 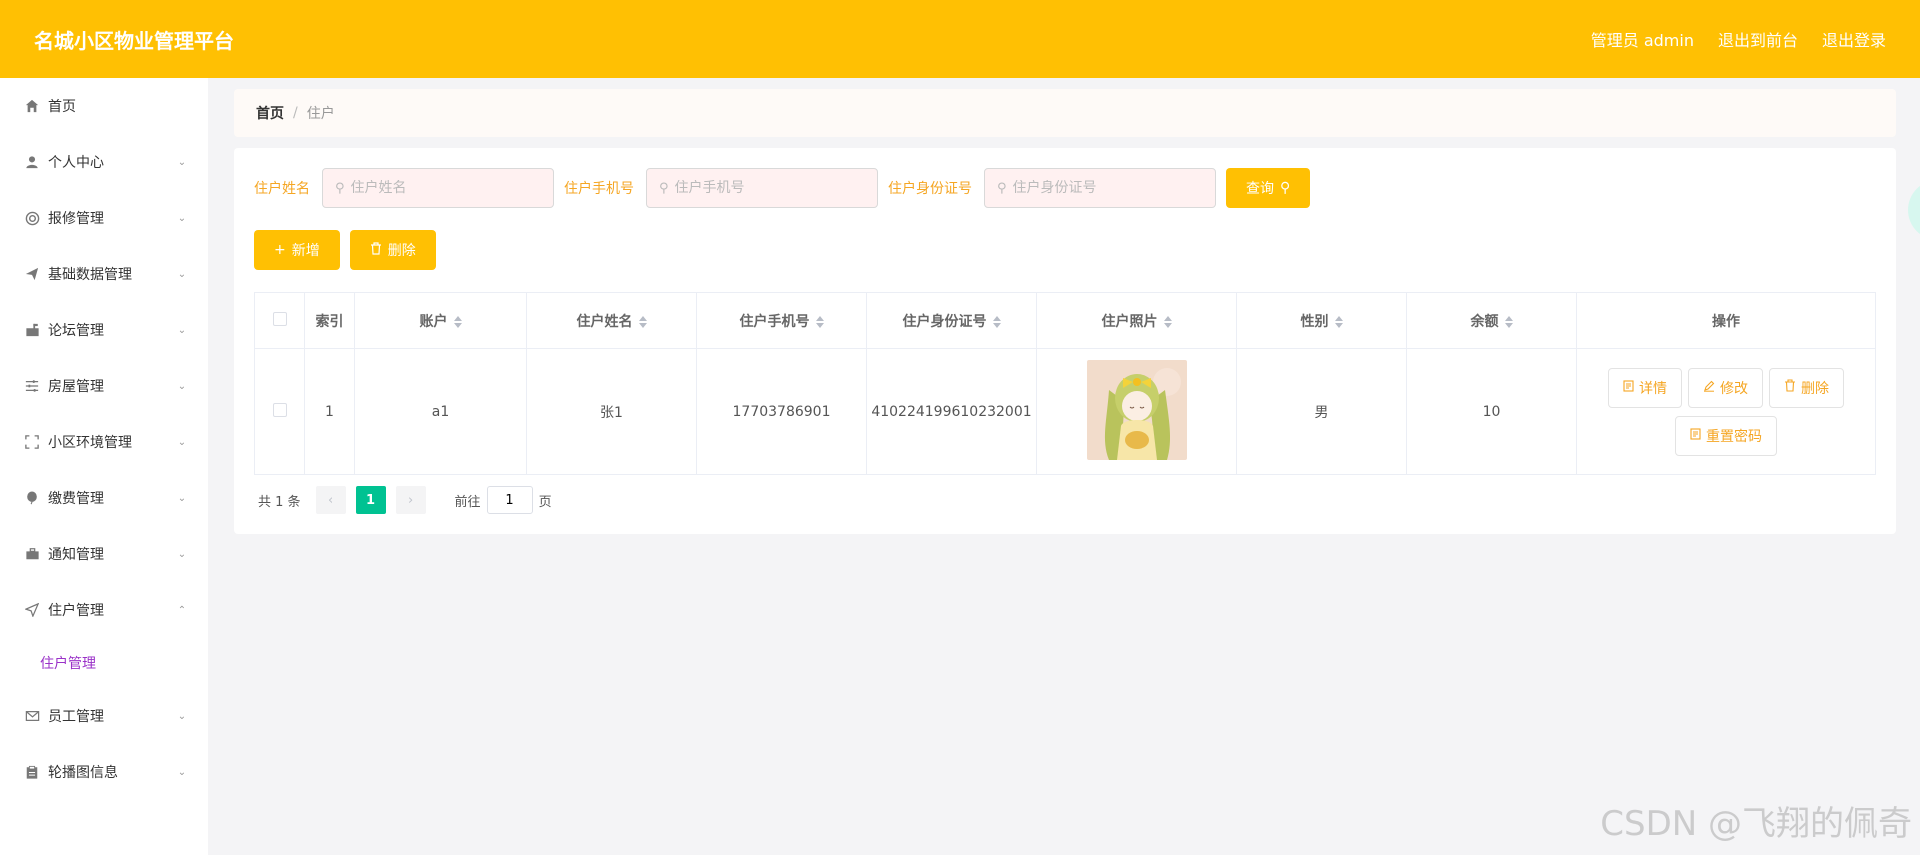 I want to click on column-header-account: 账户, so click(x=440, y=320).